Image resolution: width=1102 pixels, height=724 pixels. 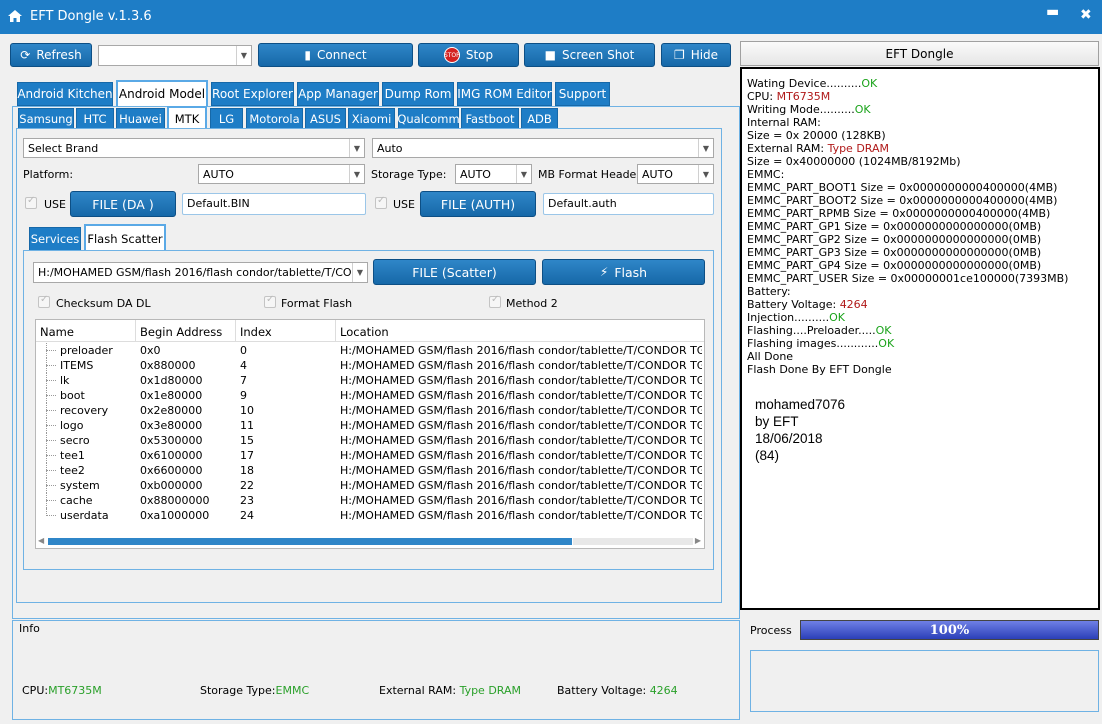 I want to click on file-da-button: FILE (DA ), so click(x=123, y=204).